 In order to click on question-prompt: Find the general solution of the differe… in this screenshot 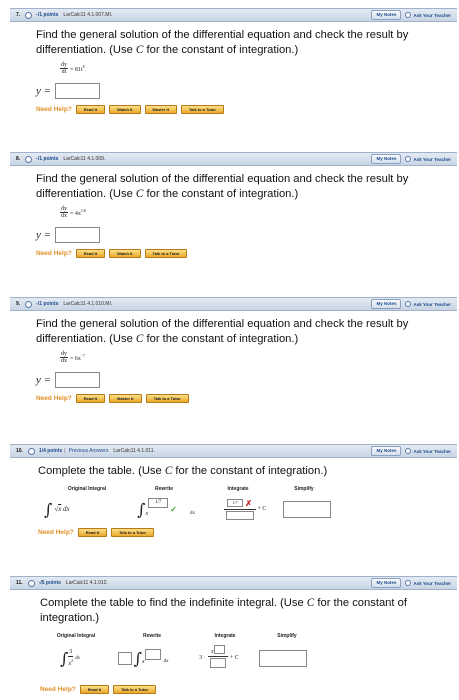, I will do `click(222, 42)`.